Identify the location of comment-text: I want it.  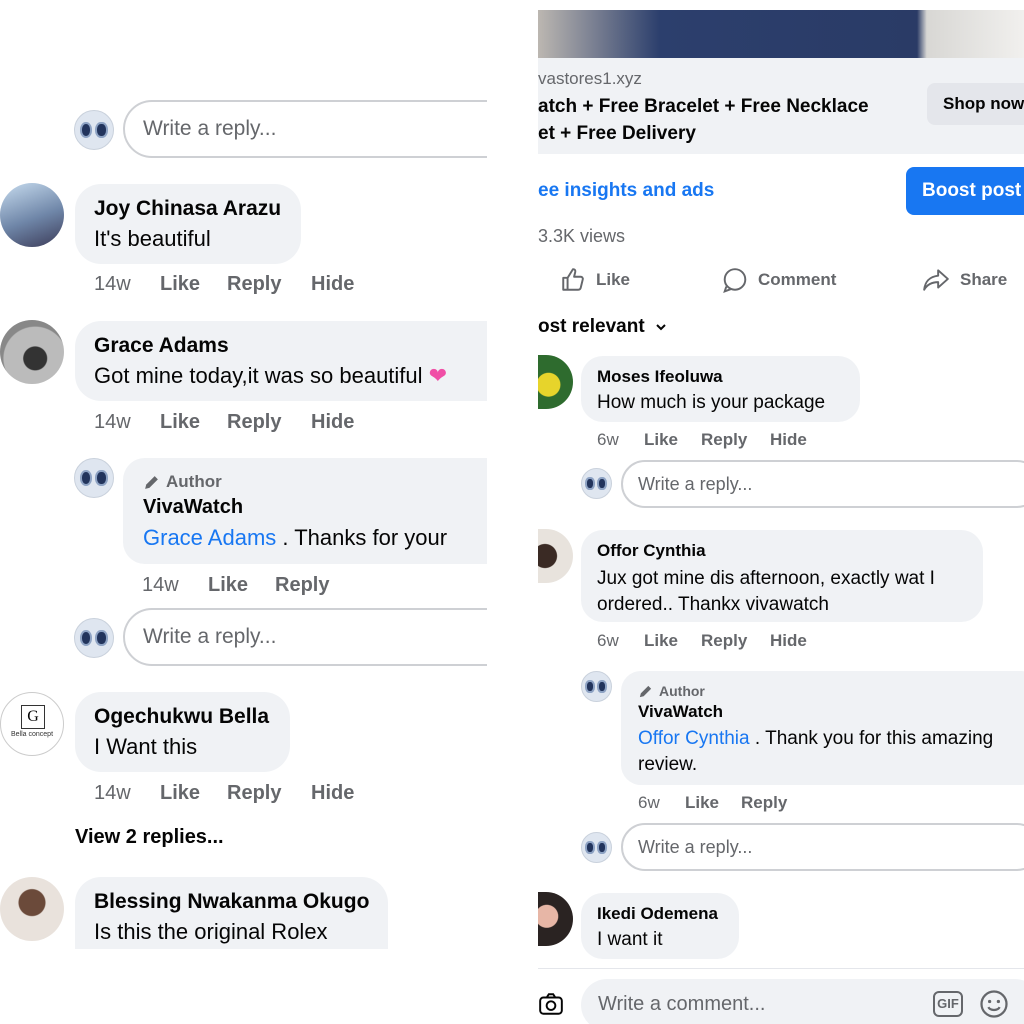
(630, 939).